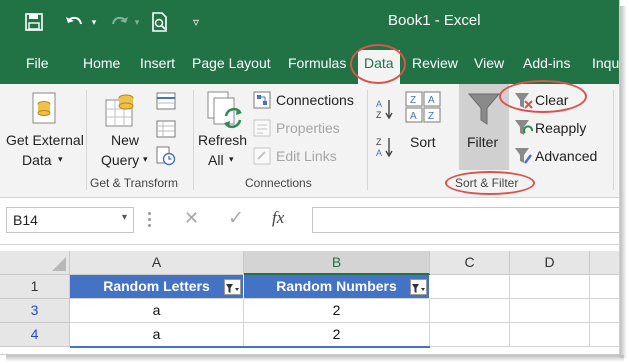 The image size is (629, 364). I want to click on sort-button: Sort, so click(423, 142).